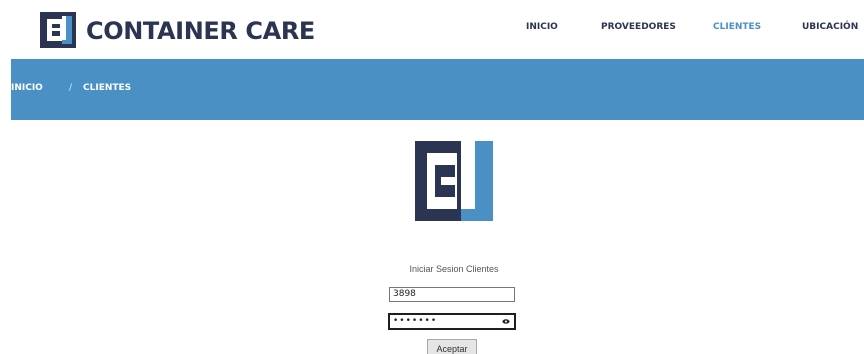 The width and height of the screenshot is (864, 354). I want to click on eye-icon, so click(506, 321).